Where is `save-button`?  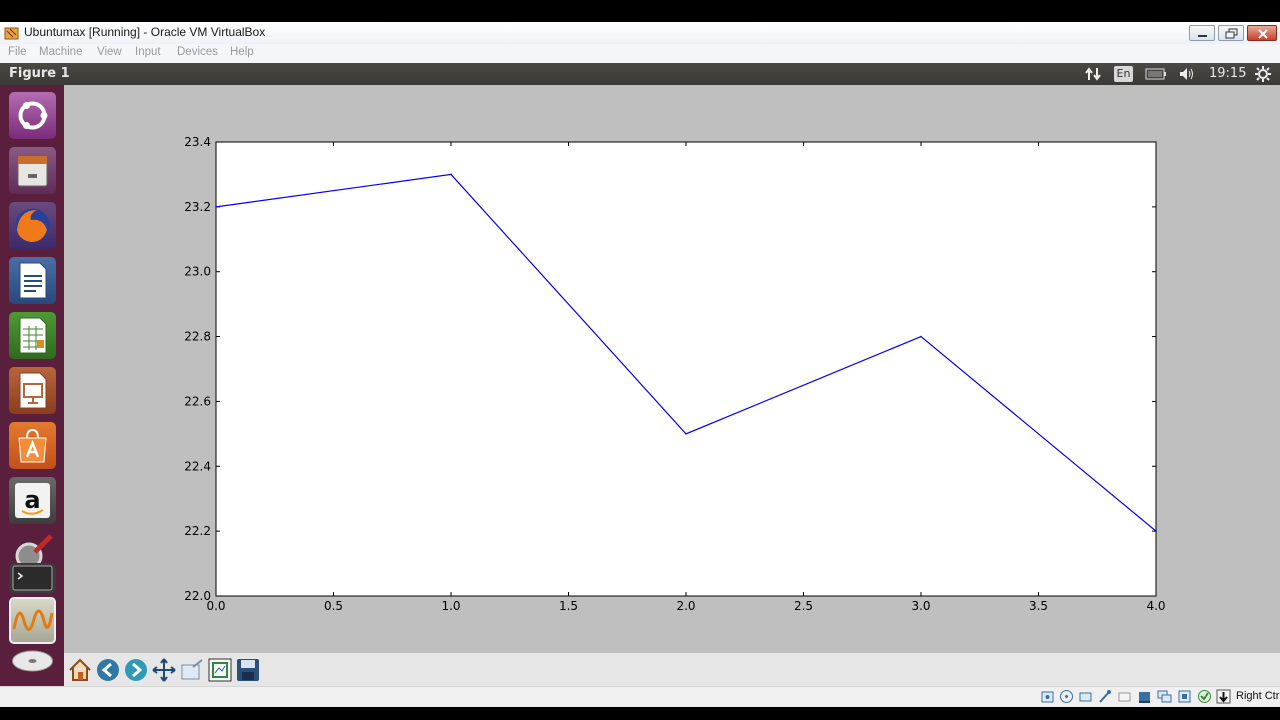 save-button is located at coordinates (248, 670).